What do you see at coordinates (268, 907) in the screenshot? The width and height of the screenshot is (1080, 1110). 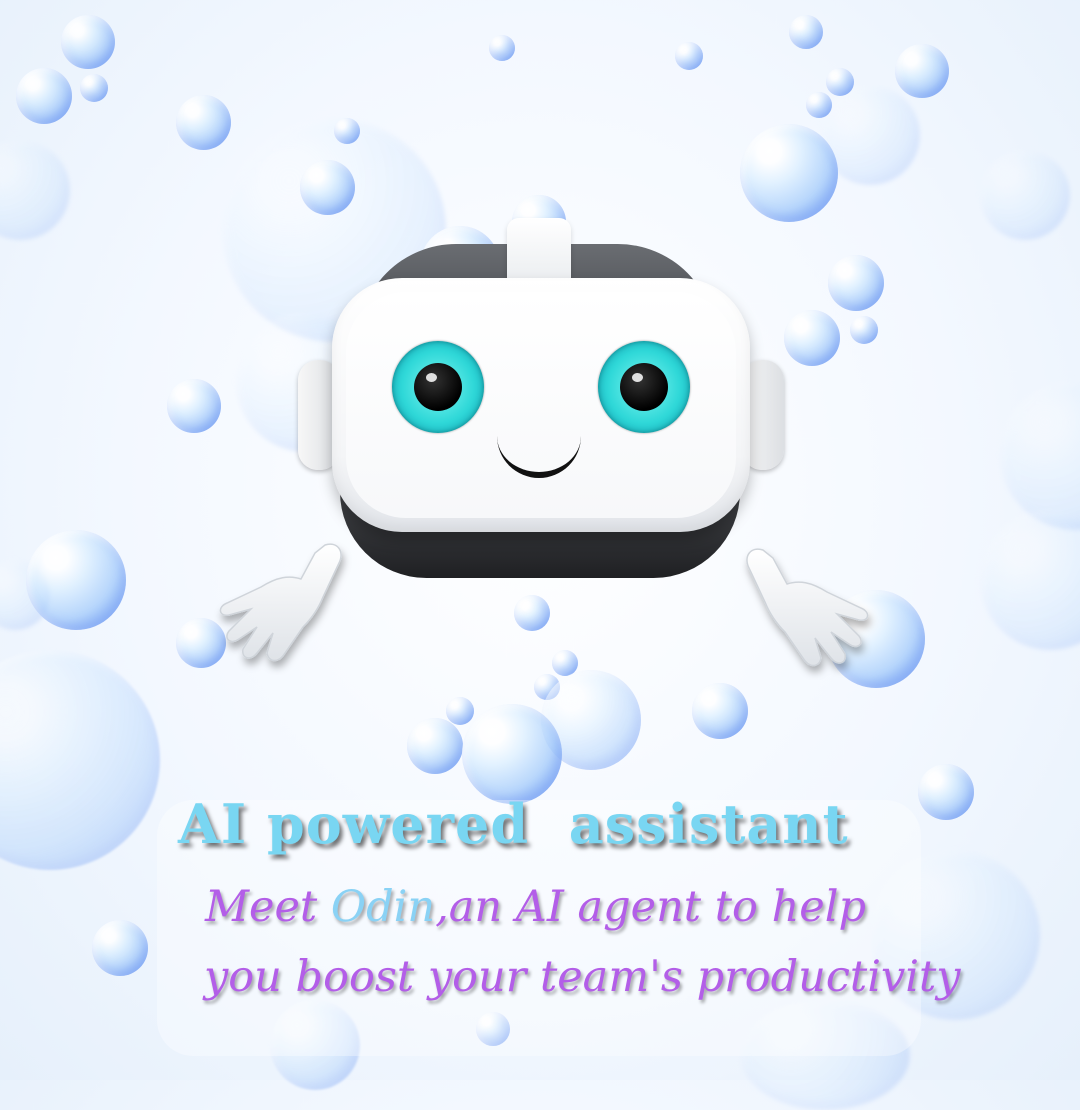 I see `subtitle-line-1-pre: Meet` at bounding box center [268, 907].